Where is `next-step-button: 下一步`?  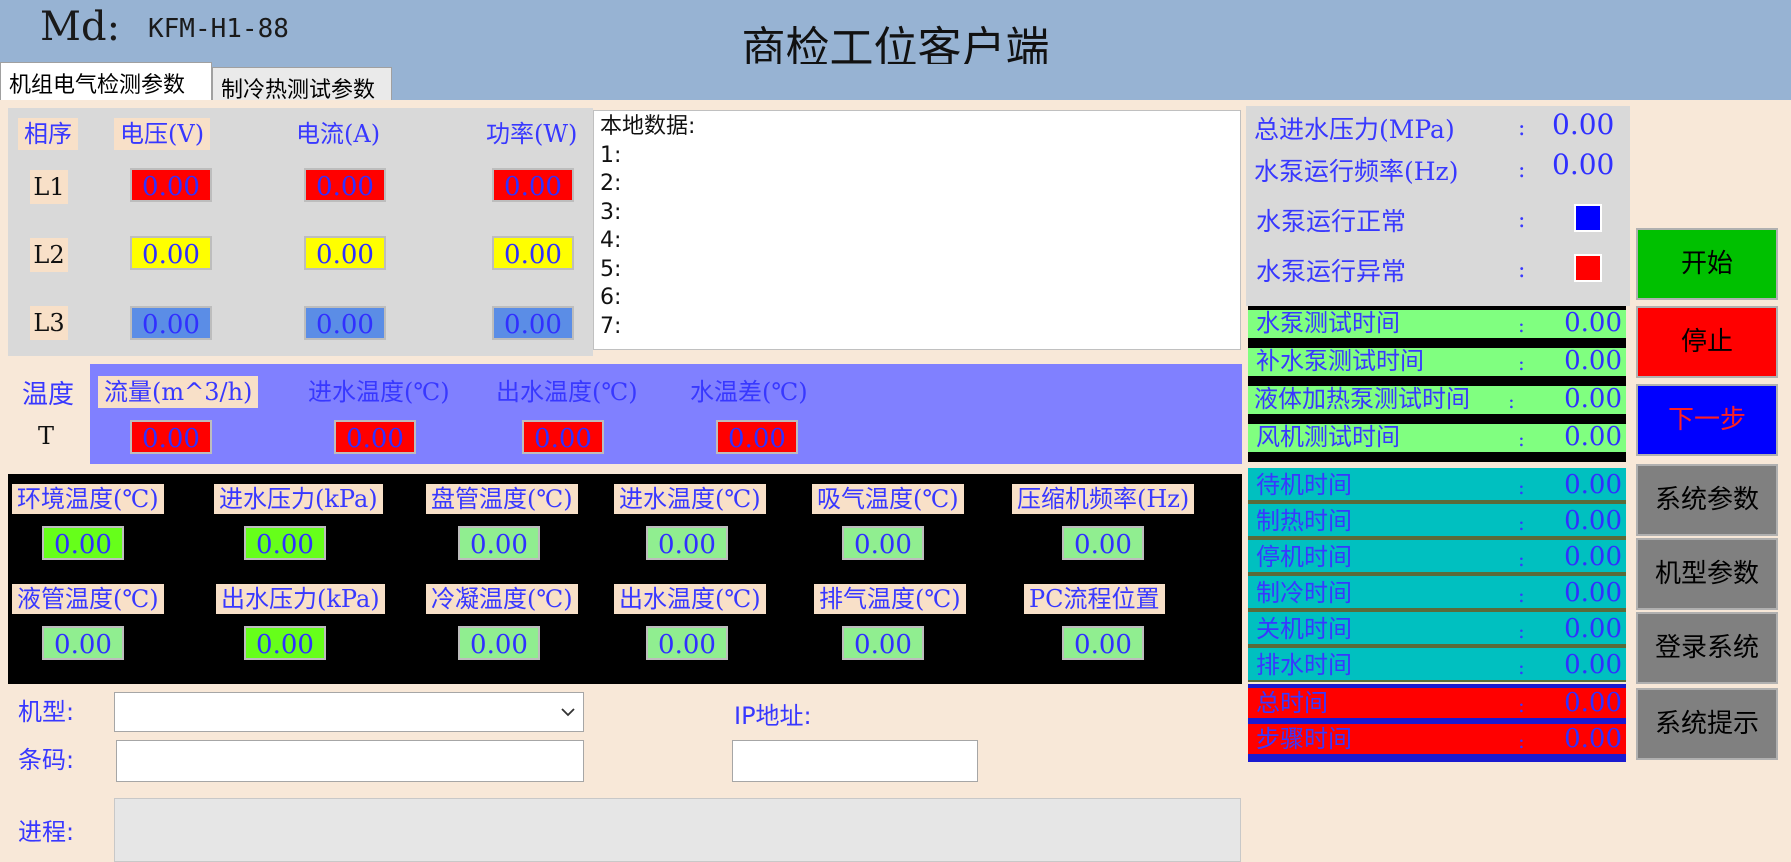
next-step-button: 下一步 is located at coordinates (1707, 420).